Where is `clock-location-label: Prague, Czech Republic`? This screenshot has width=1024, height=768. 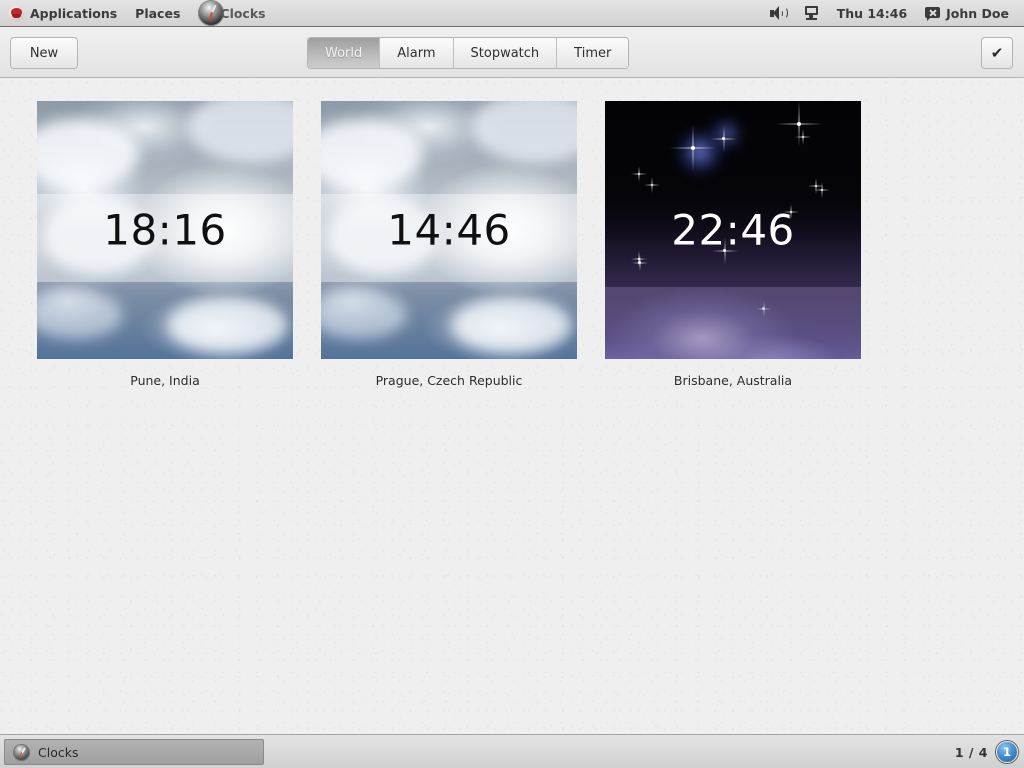 clock-location-label: Prague, Czech Republic is located at coordinates (449, 380).